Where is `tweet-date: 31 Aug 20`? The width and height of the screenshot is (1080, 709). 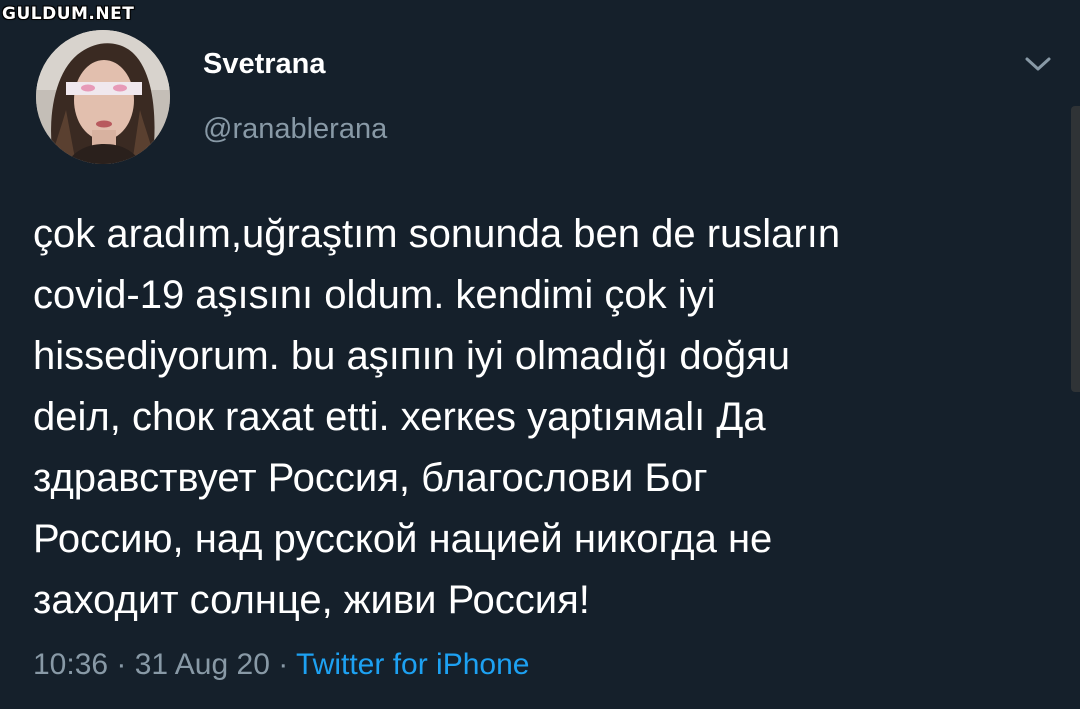 tweet-date: 31 Aug 20 is located at coordinates (202, 664).